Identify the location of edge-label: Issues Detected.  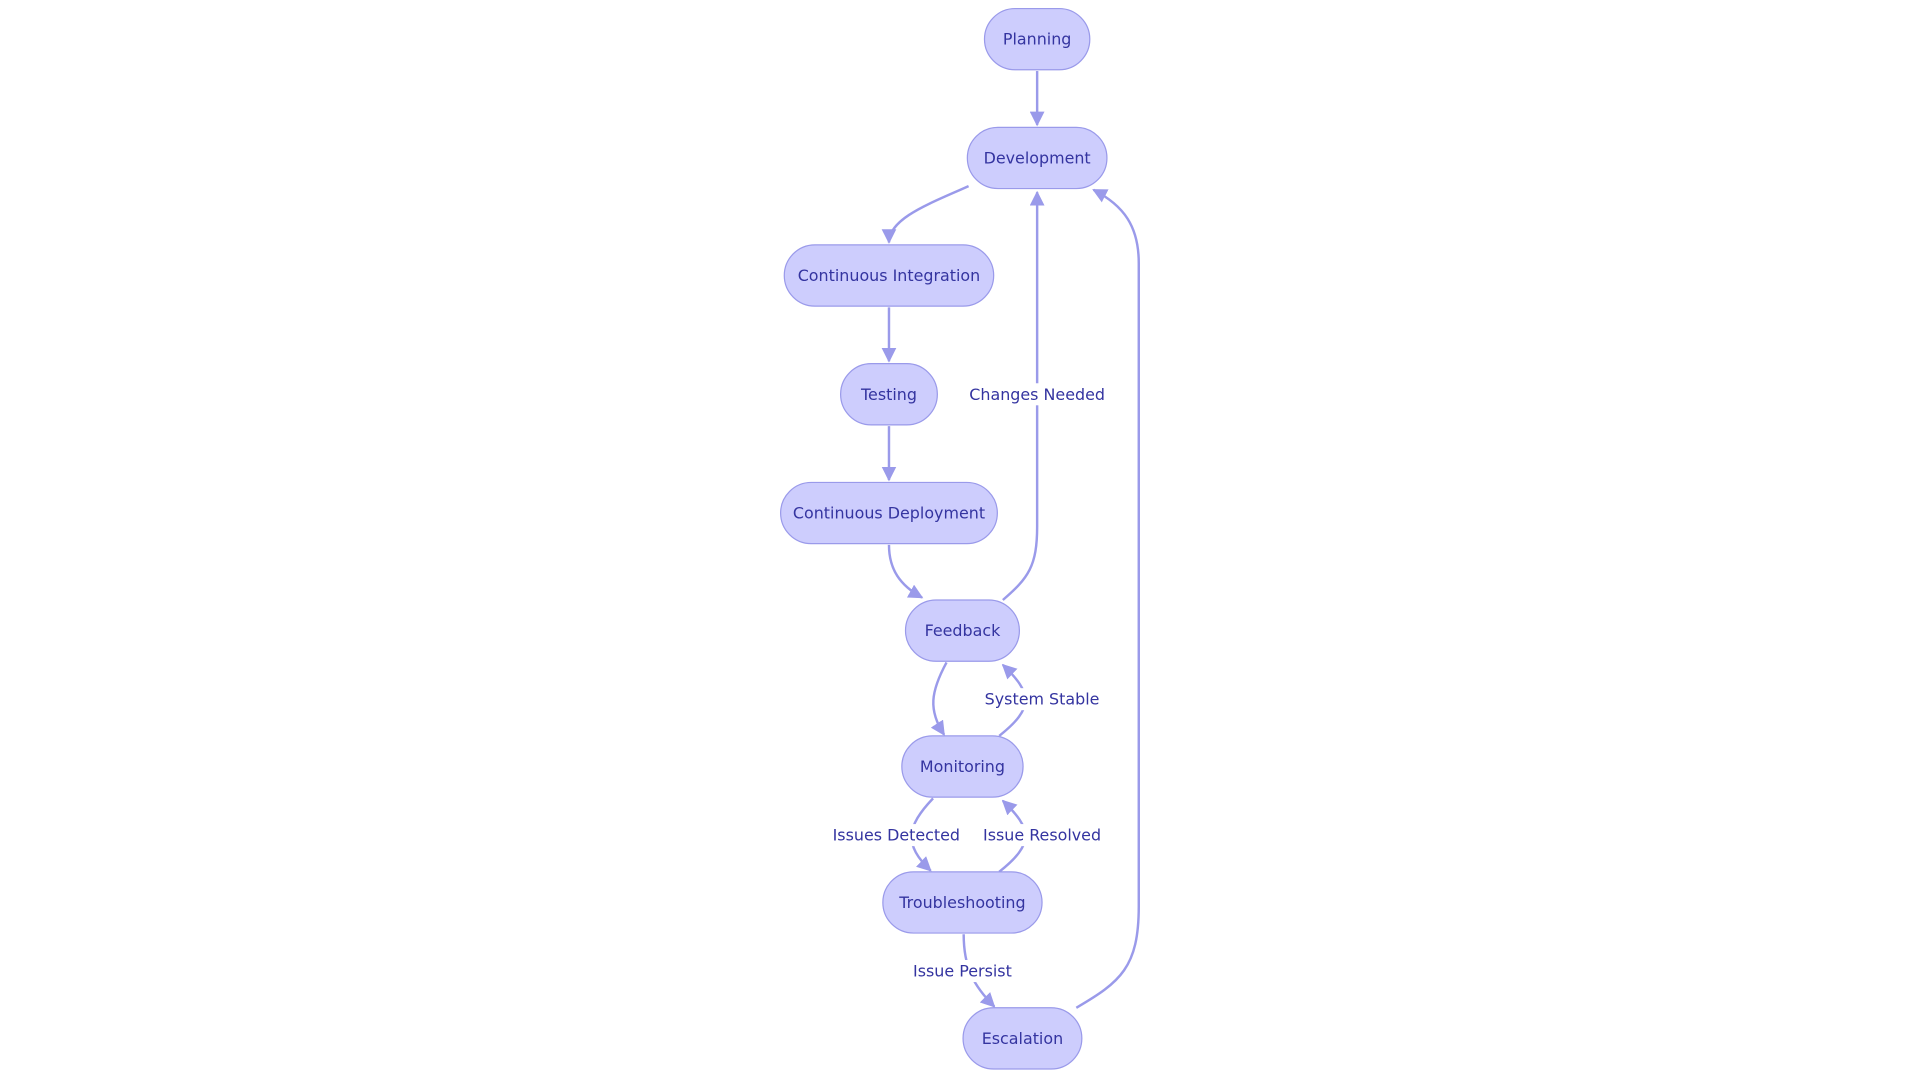
(896, 835).